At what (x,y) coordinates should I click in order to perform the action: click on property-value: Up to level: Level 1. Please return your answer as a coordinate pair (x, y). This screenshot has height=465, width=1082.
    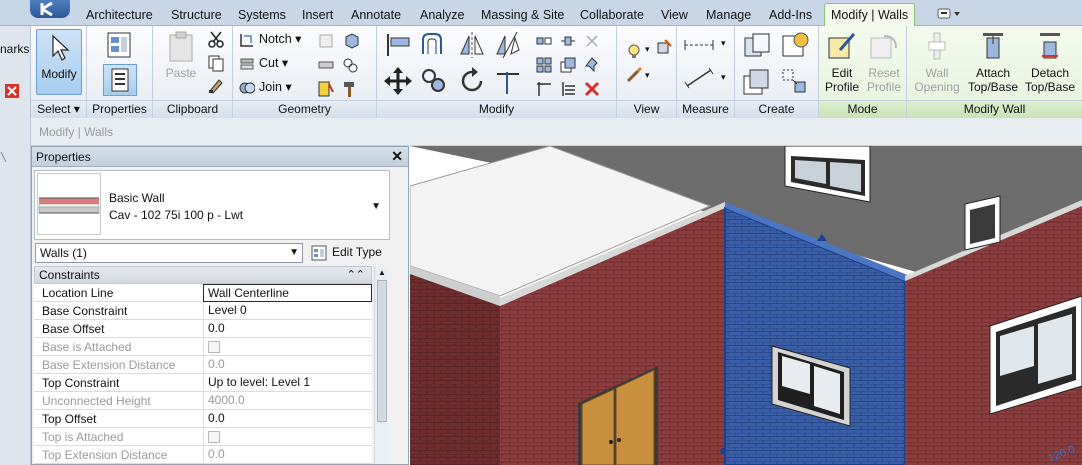
    Looking at the image, I should click on (287, 383).